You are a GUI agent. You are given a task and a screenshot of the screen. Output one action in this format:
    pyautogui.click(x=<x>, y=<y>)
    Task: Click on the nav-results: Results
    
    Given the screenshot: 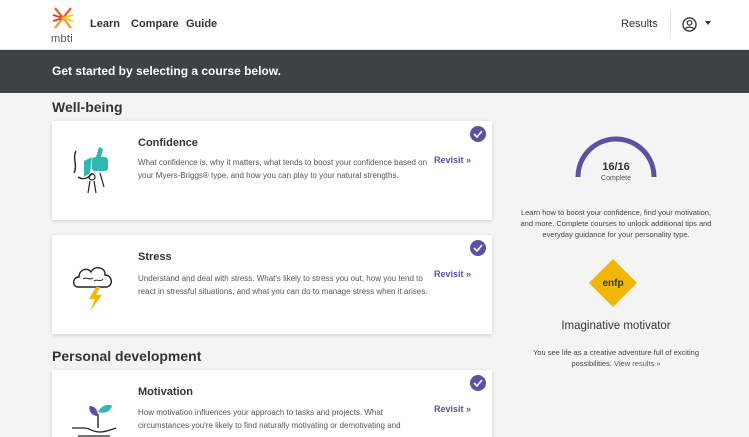 What is the action you would take?
    pyautogui.click(x=639, y=24)
    